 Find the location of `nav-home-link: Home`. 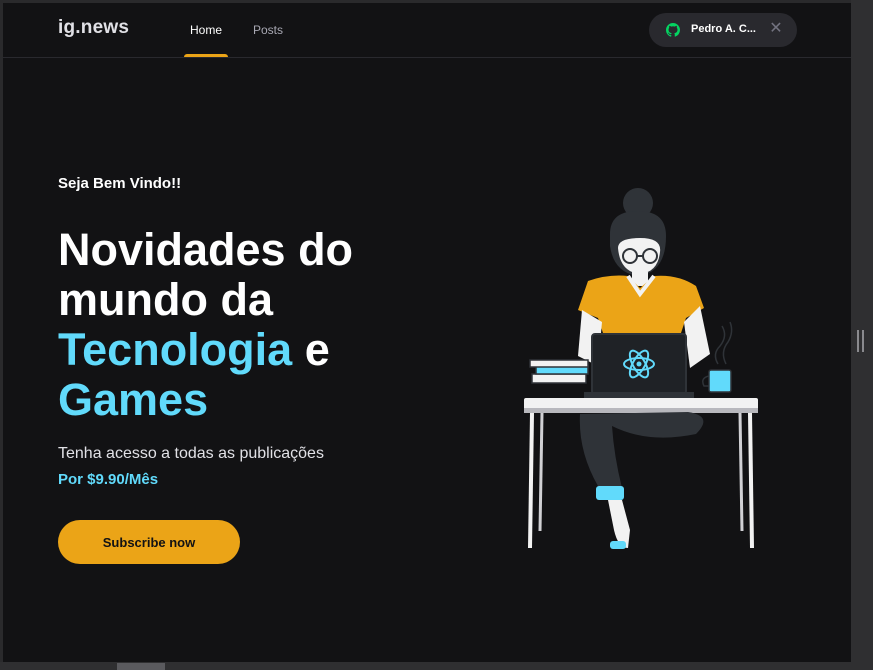

nav-home-link: Home is located at coordinates (206, 40).